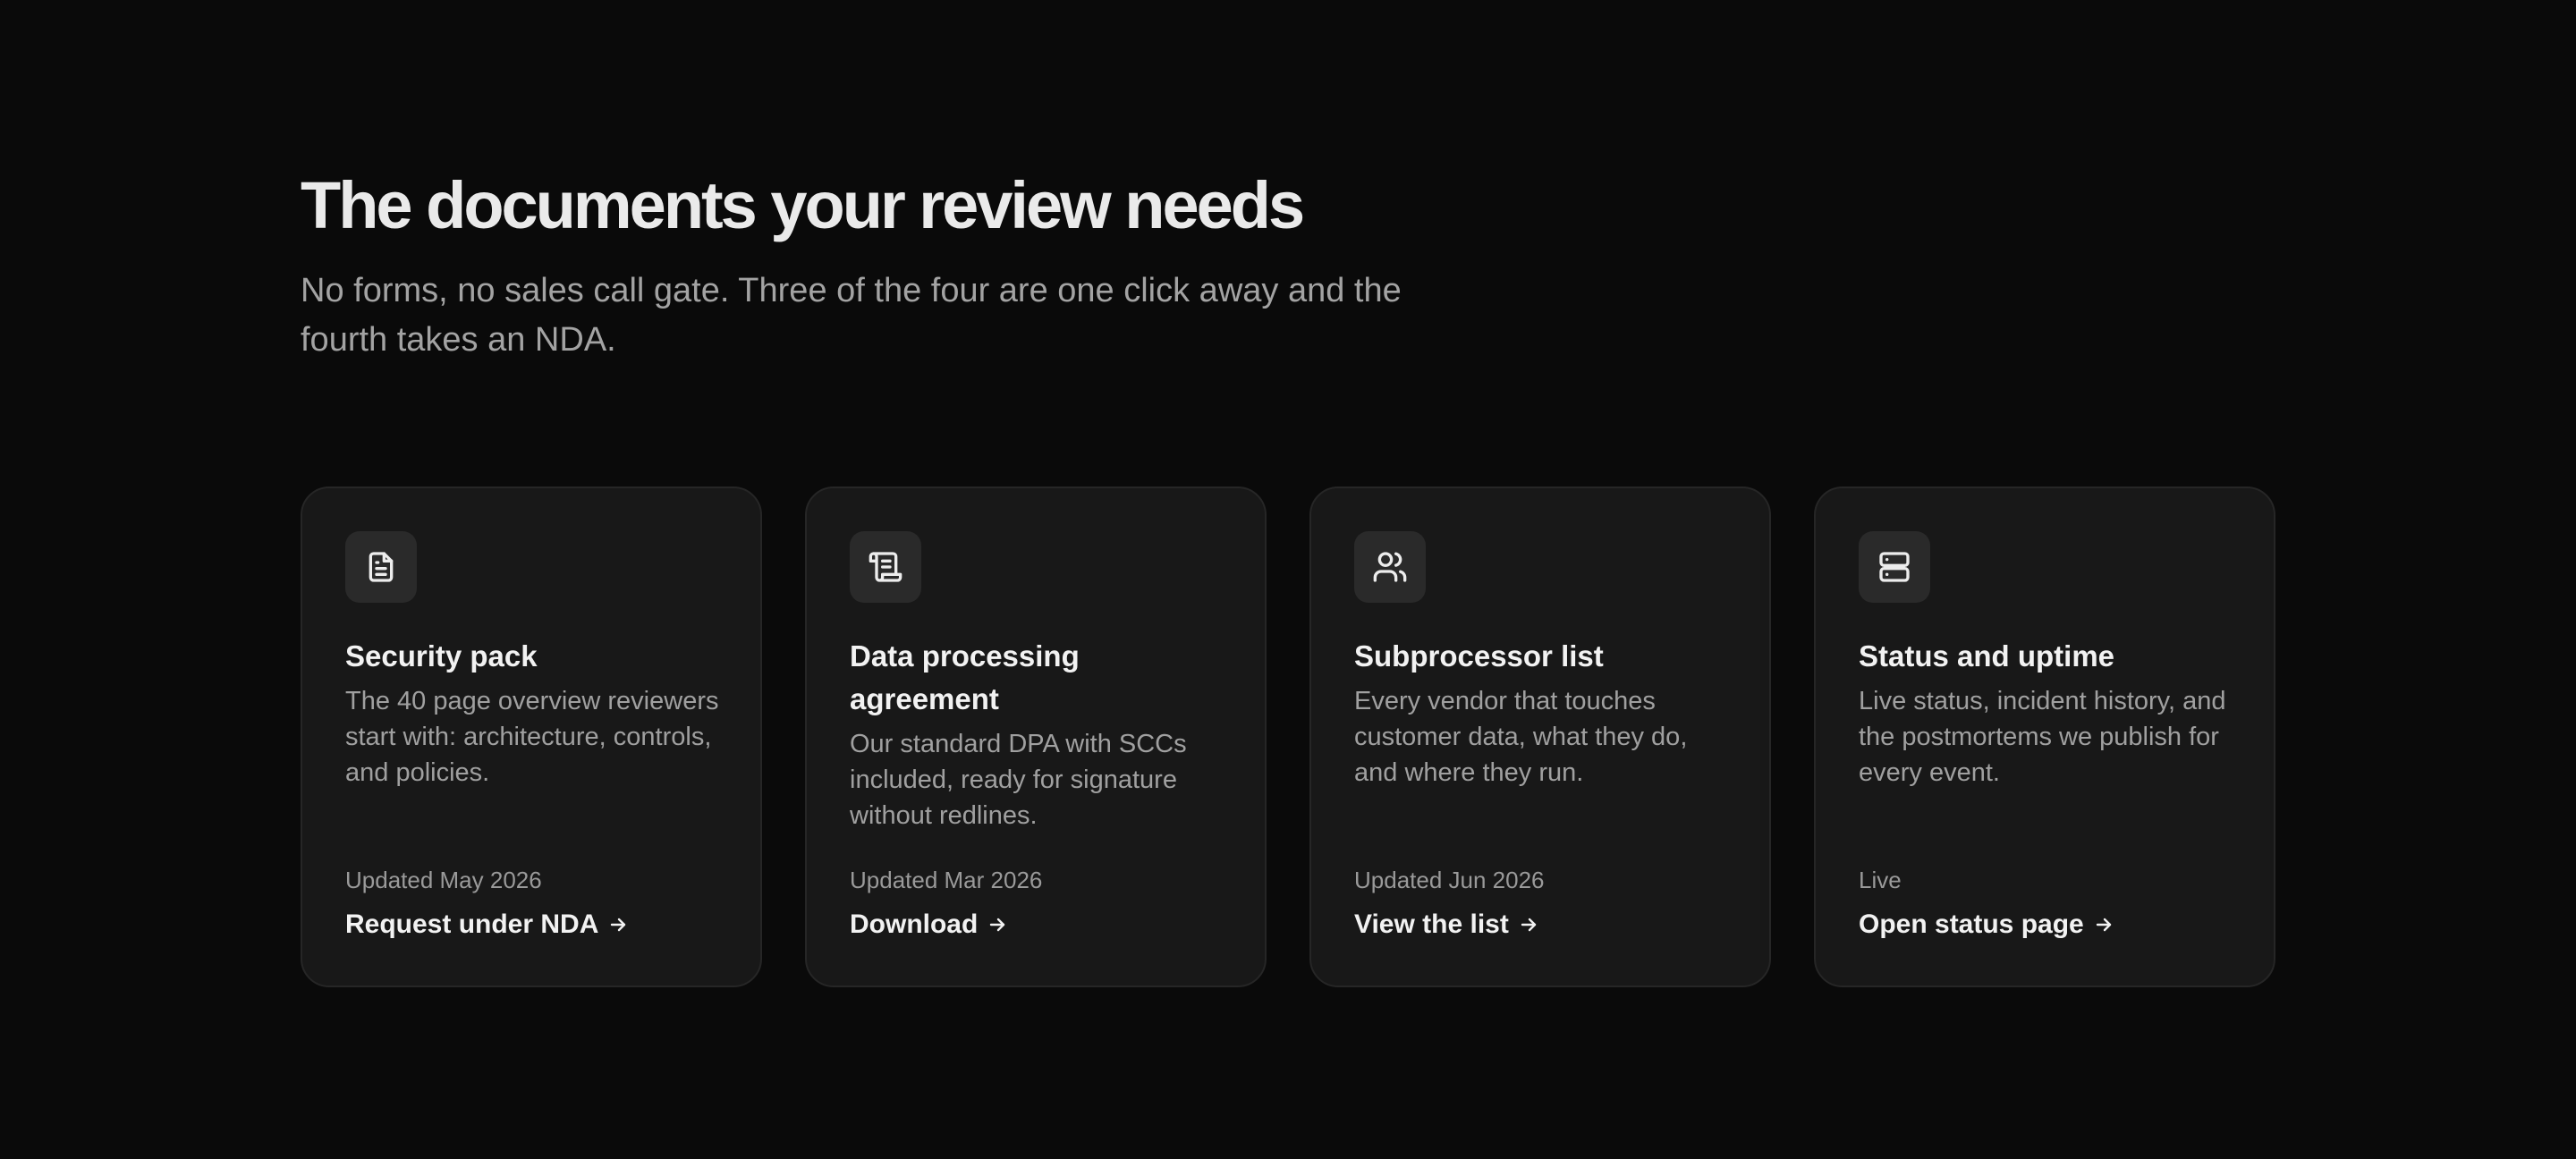 The width and height of the screenshot is (2576, 1159). What do you see at coordinates (885, 567) in the screenshot?
I see `scroll-icon` at bounding box center [885, 567].